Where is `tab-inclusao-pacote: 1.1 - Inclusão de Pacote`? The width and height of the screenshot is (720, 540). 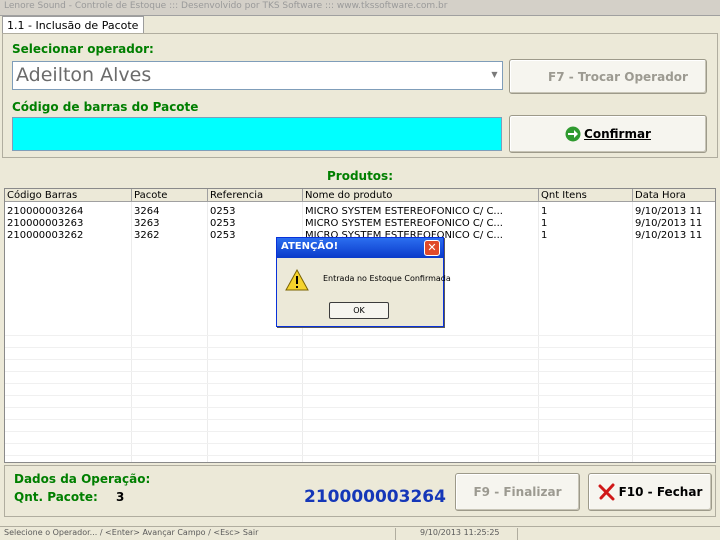
tab-inclusao-pacote: 1.1 - Inclusão de Pacote is located at coordinates (73, 25).